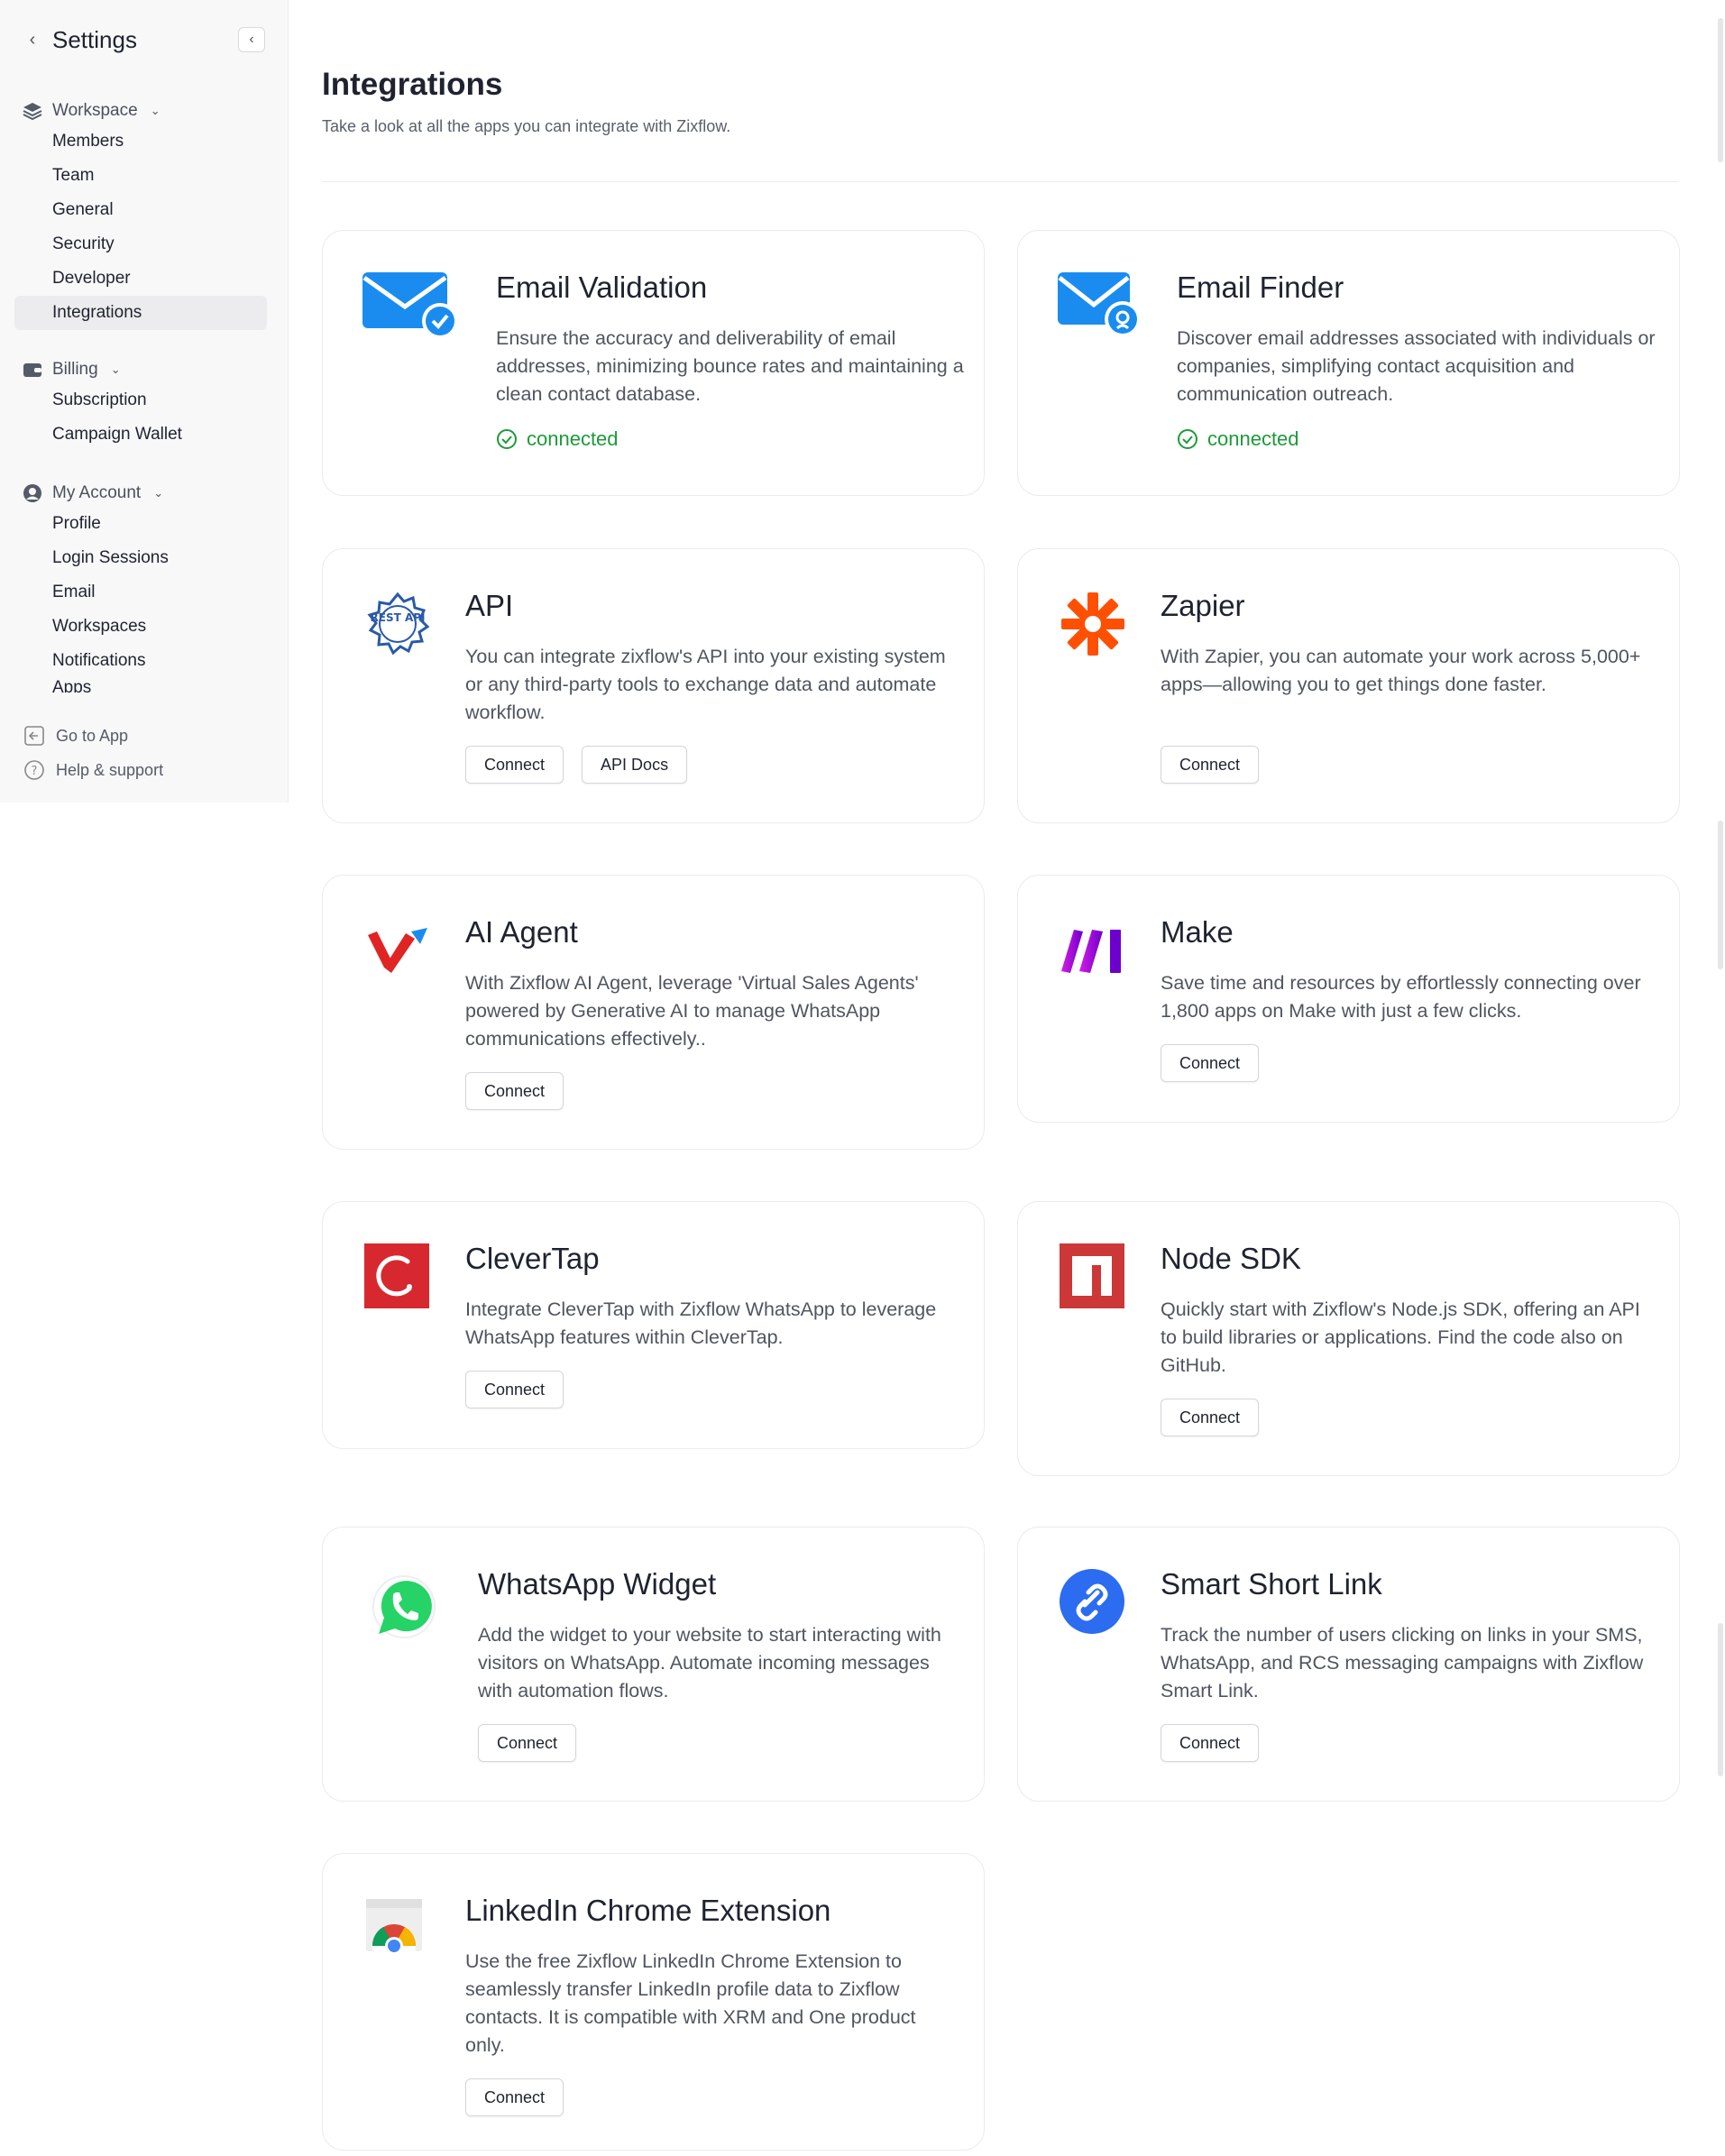 This screenshot has height=2156, width=1725. What do you see at coordinates (144, 434) in the screenshot?
I see `sidebar-item-campaign-wallet: Campaign Wallet` at bounding box center [144, 434].